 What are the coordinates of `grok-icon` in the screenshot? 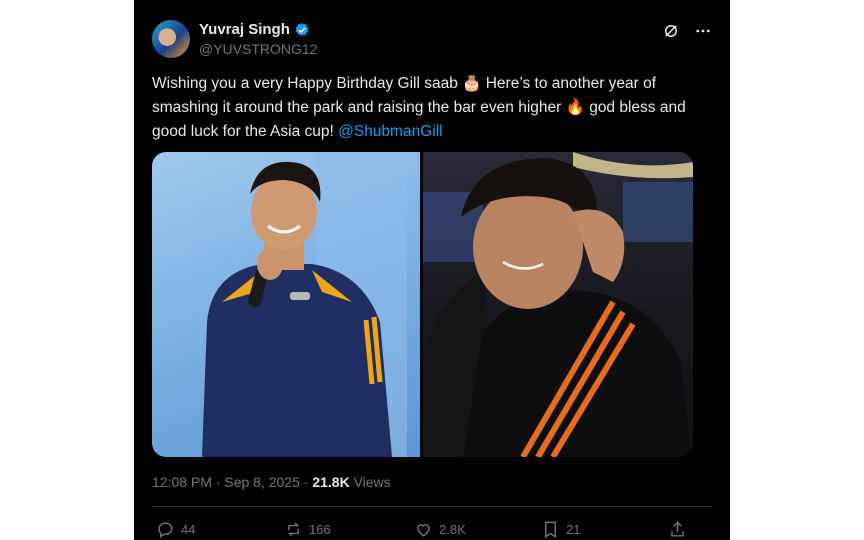 It's located at (671, 31).